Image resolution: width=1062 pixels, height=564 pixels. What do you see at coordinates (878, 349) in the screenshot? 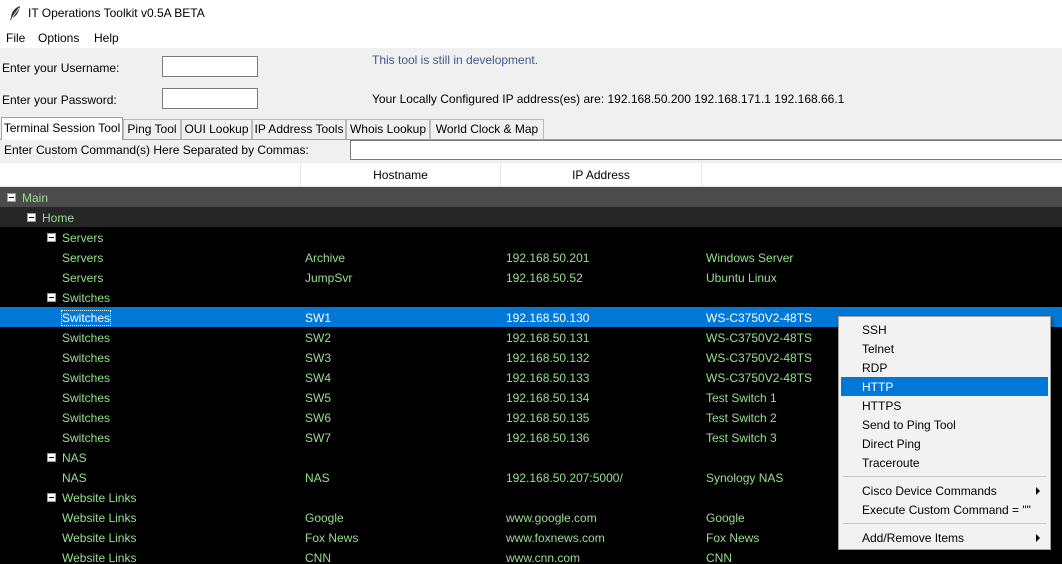
I see `context-menu-item-label: Telnet` at bounding box center [878, 349].